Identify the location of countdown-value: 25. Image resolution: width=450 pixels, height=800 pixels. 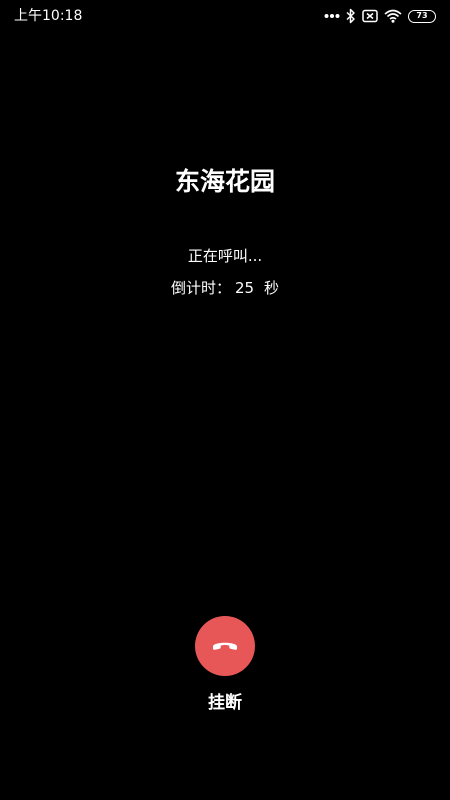
(244, 288).